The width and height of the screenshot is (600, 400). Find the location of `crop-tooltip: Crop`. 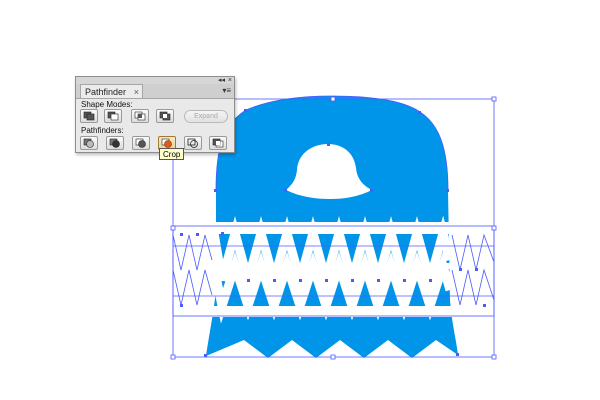

crop-tooltip: Crop is located at coordinates (172, 154).